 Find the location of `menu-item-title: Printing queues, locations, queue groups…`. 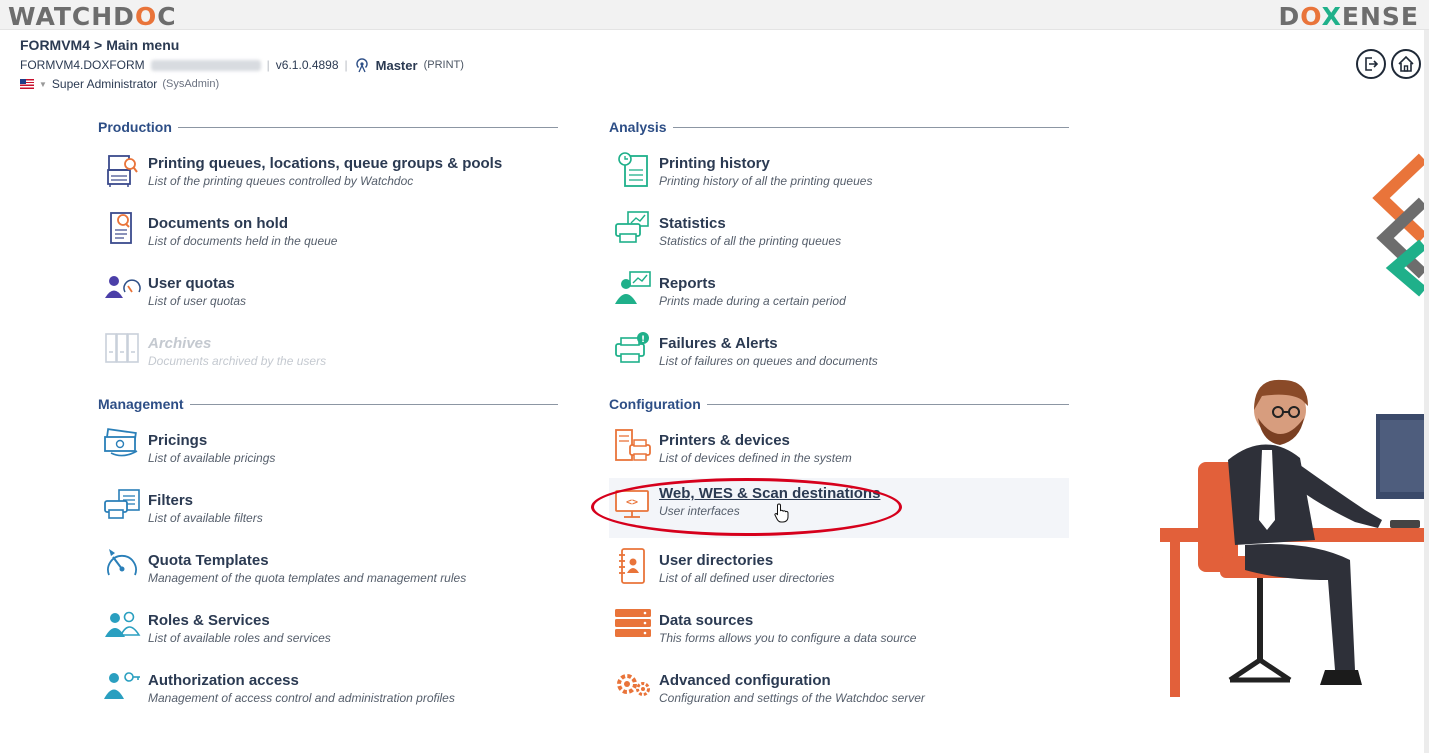

menu-item-title: Printing queues, locations, queue groups… is located at coordinates (325, 163).